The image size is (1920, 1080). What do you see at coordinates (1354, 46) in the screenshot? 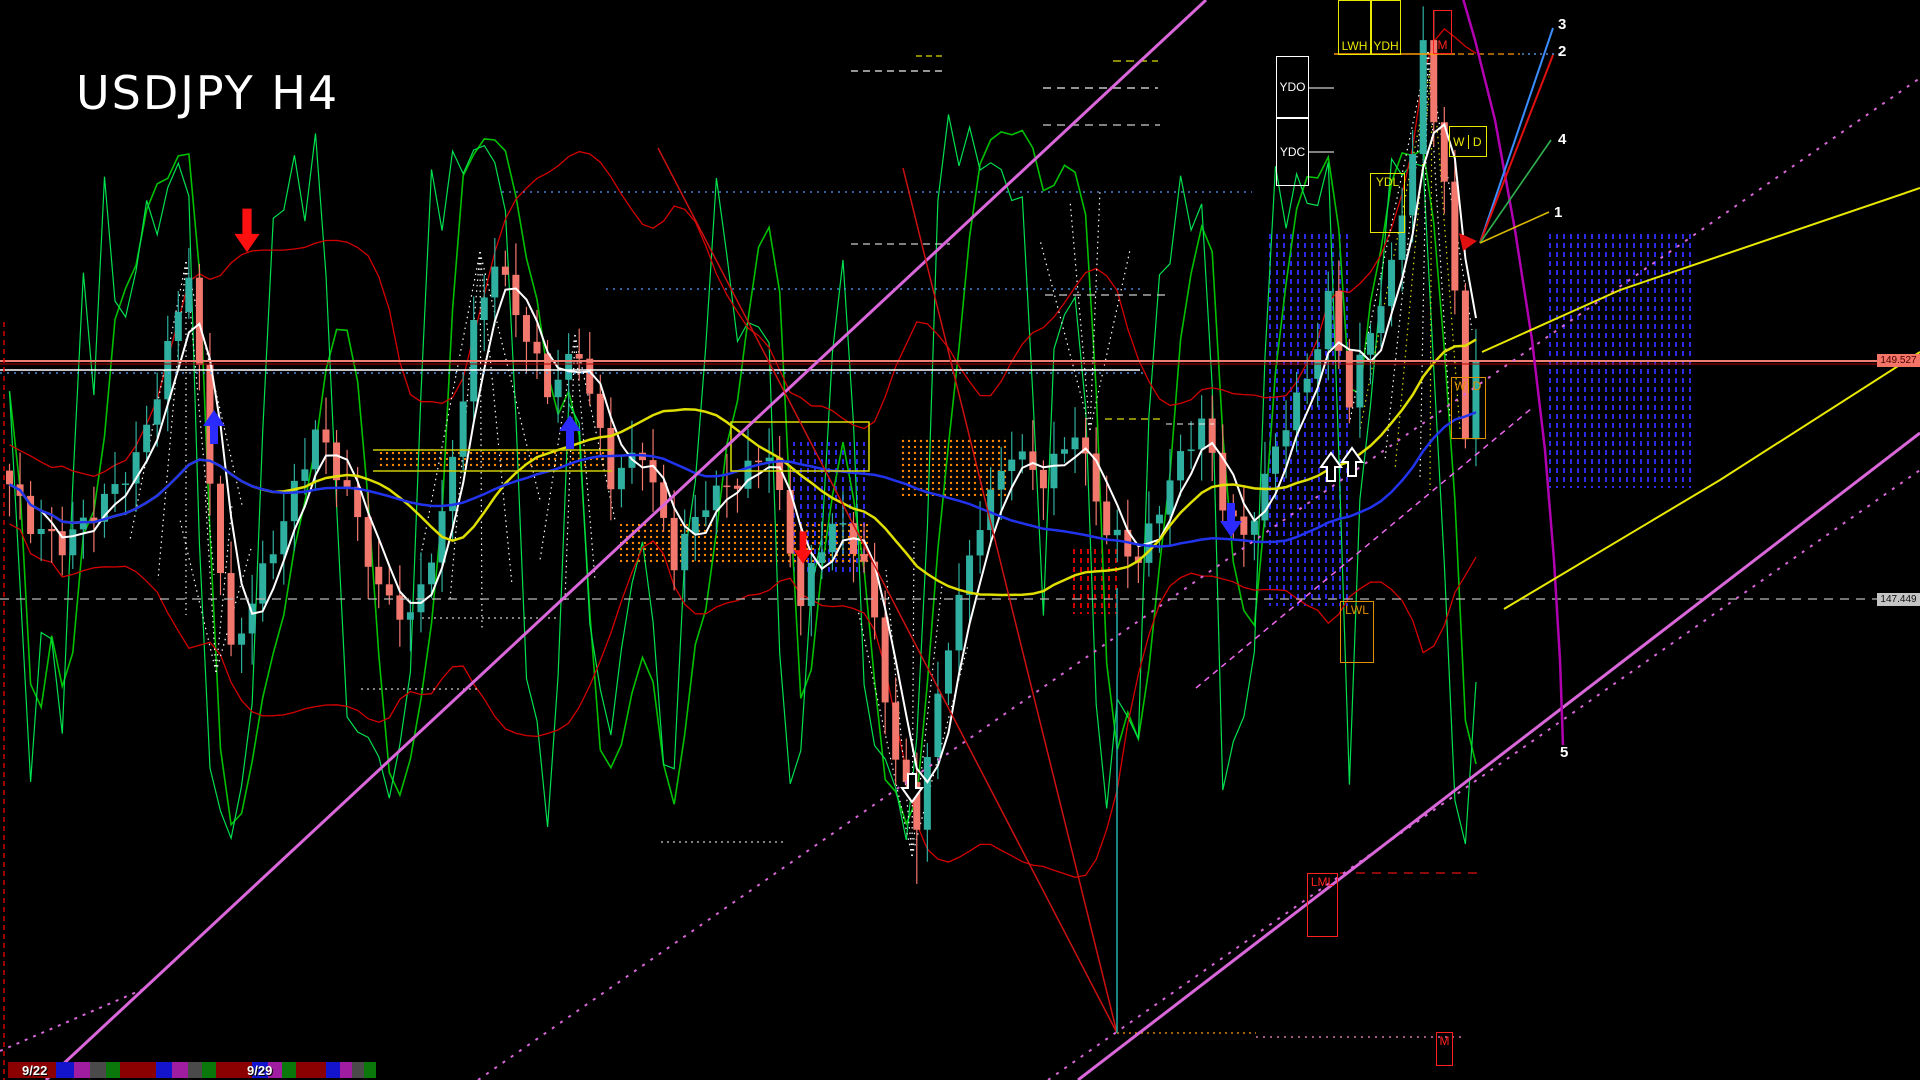
I see `level-box-label: LWH` at bounding box center [1354, 46].